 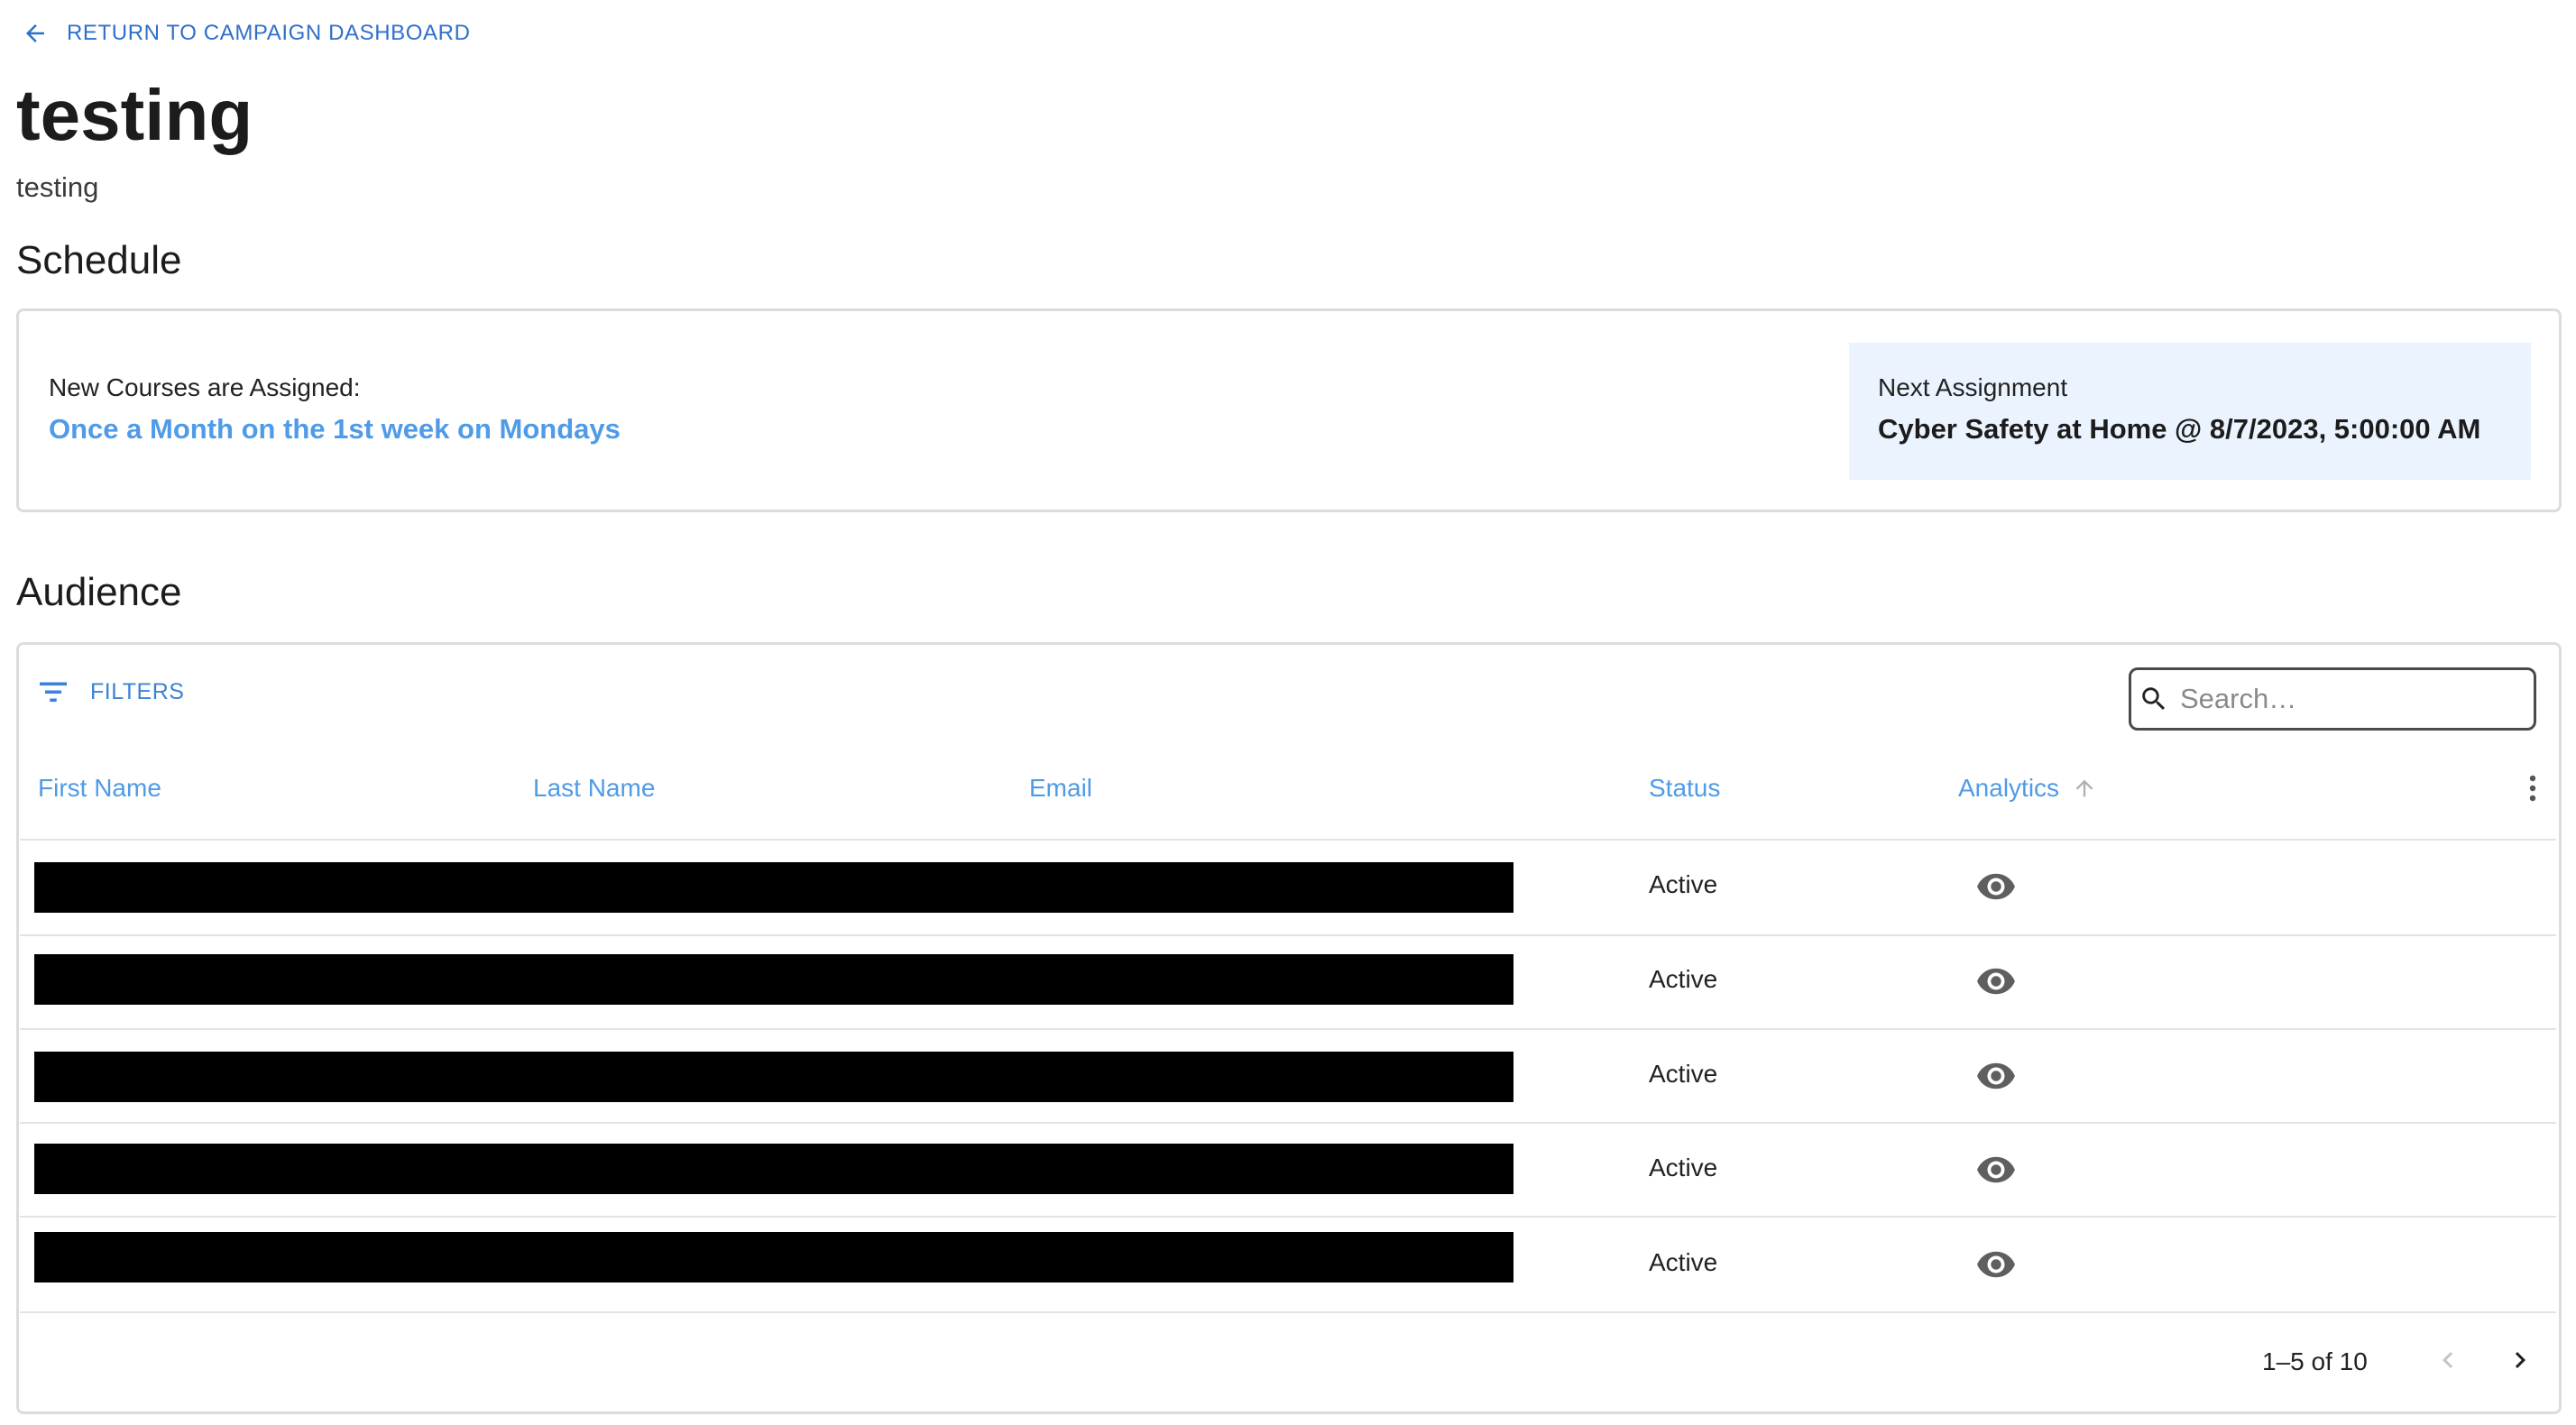 What do you see at coordinates (99, 592) in the screenshot?
I see `audience-heading: Audience` at bounding box center [99, 592].